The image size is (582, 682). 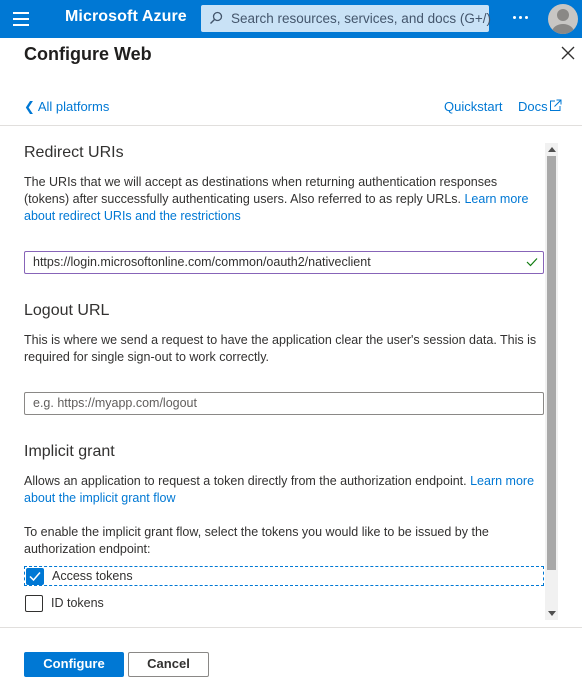 What do you see at coordinates (67, 310) in the screenshot?
I see `logout-url-title: Logout URL` at bounding box center [67, 310].